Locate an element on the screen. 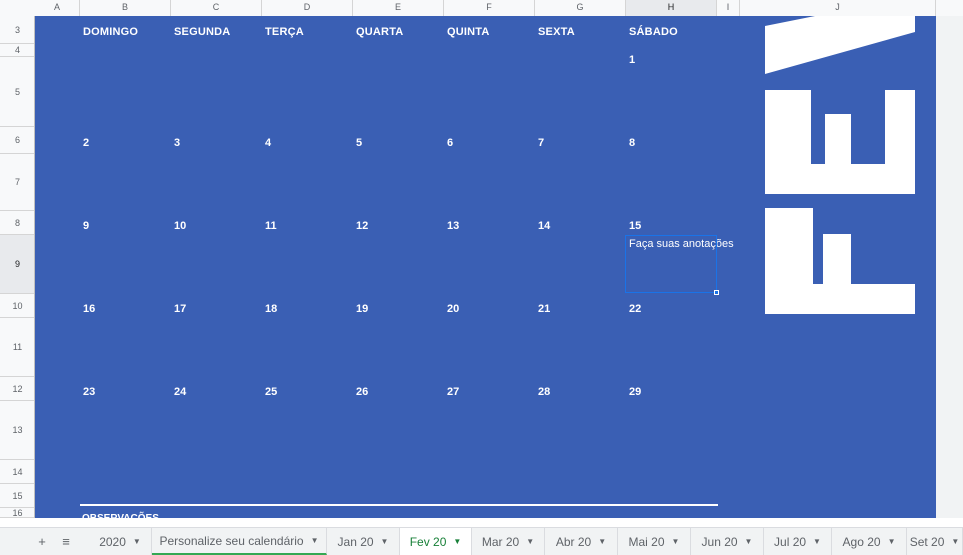 The image size is (963, 555). column-header-e: E is located at coordinates (398, 8).